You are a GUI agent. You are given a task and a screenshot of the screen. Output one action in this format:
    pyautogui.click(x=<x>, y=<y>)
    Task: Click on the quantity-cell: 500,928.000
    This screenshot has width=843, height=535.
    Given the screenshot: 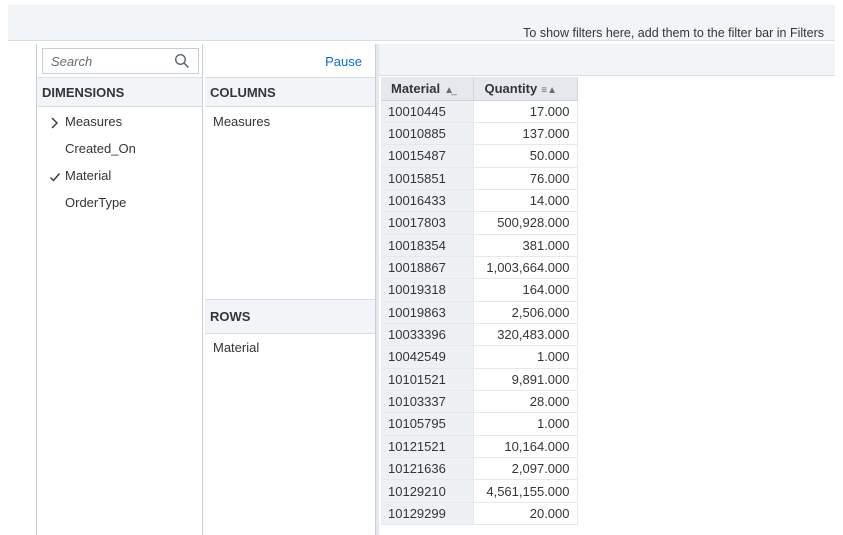 What is the action you would take?
    pyautogui.click(x=525, y=223)
    